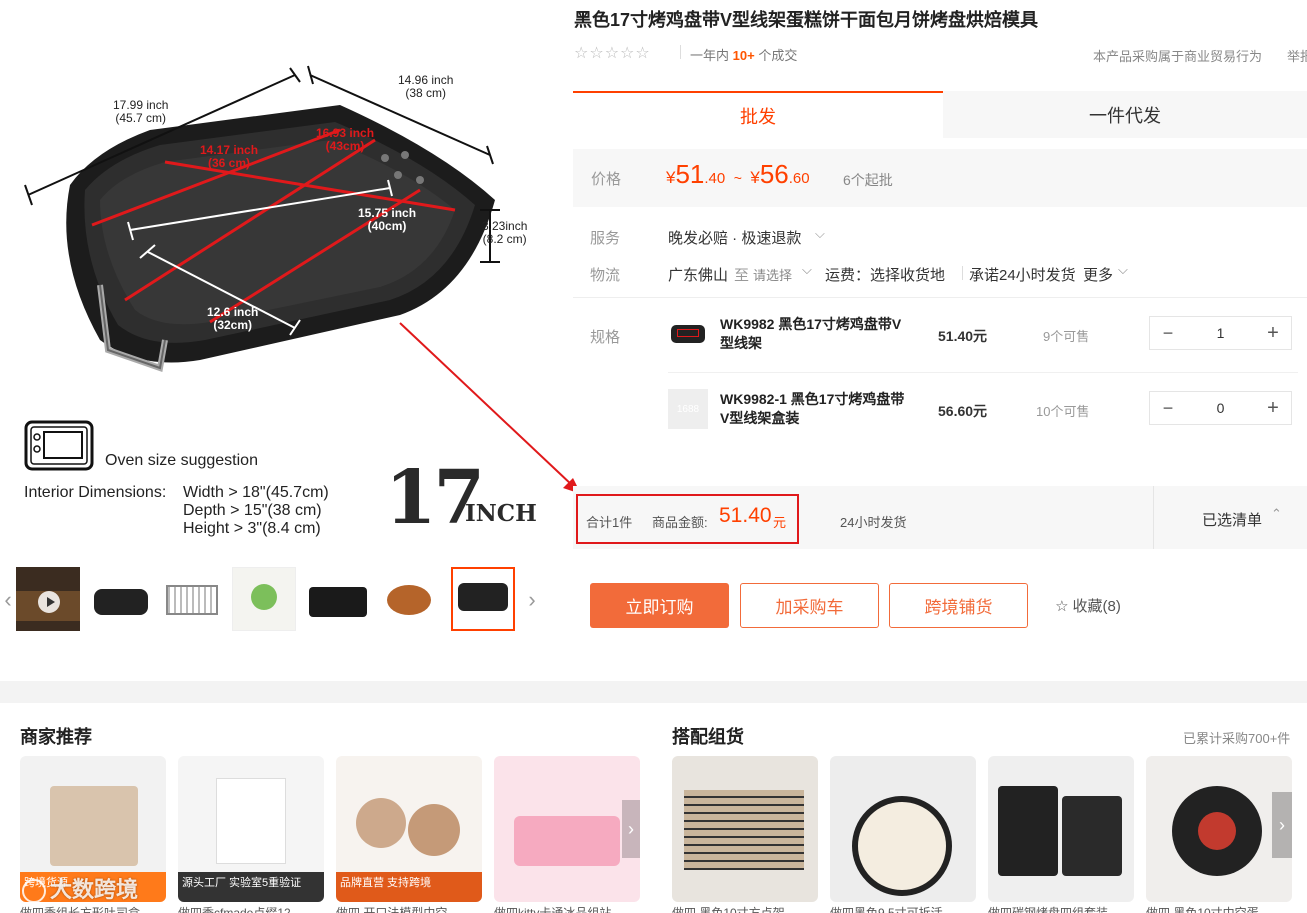  What do you see at coordinates (409, 887) in the screenshot?
I see `card-badge: 品牌直营 支持跨境` at bounding box center [409, 887].